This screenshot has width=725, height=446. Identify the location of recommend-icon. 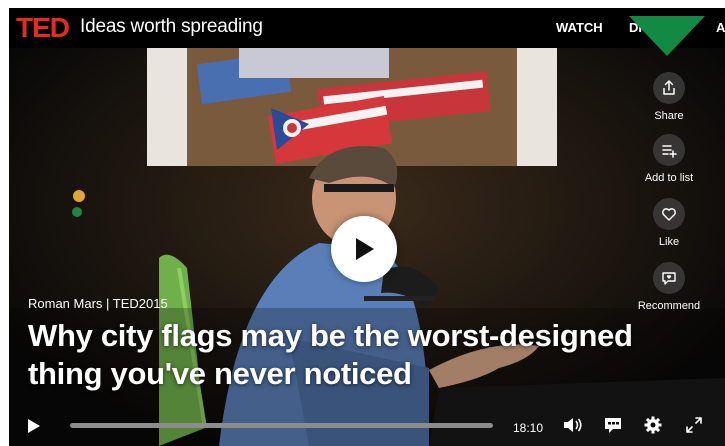
(669, 278).